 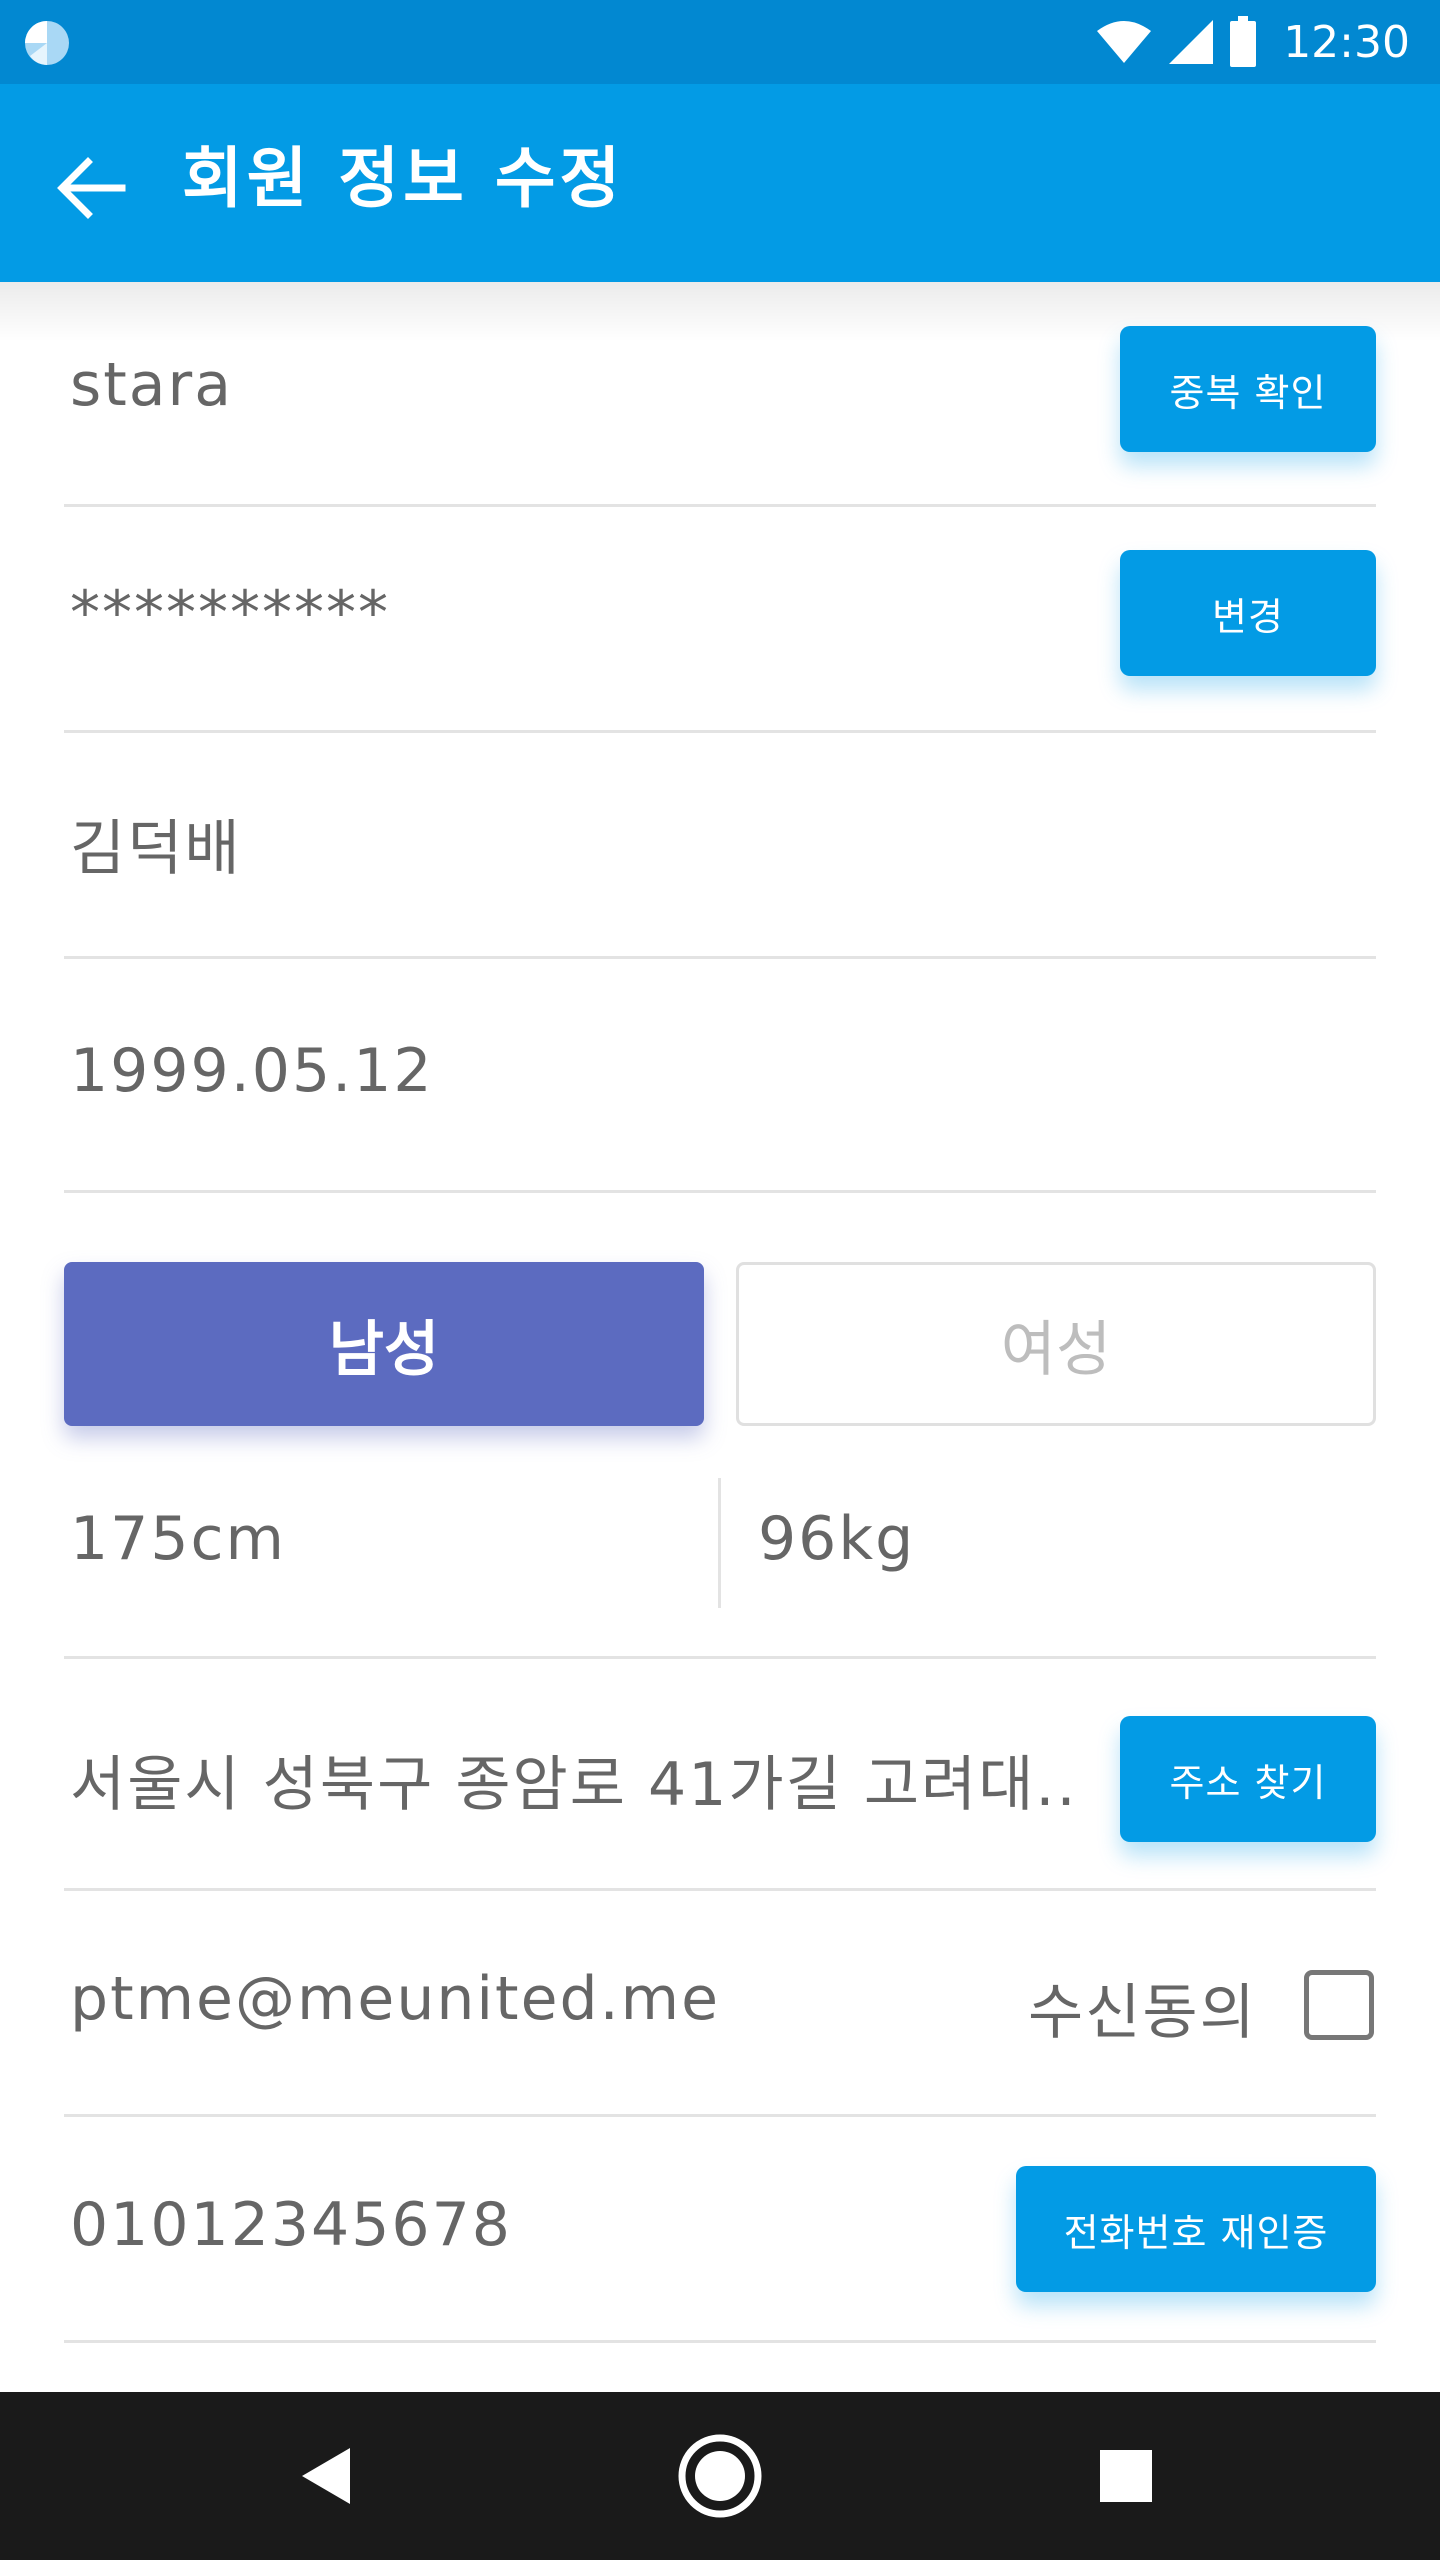 I want to click on phone-field: 01012345678, so click(x=291, y=2225).